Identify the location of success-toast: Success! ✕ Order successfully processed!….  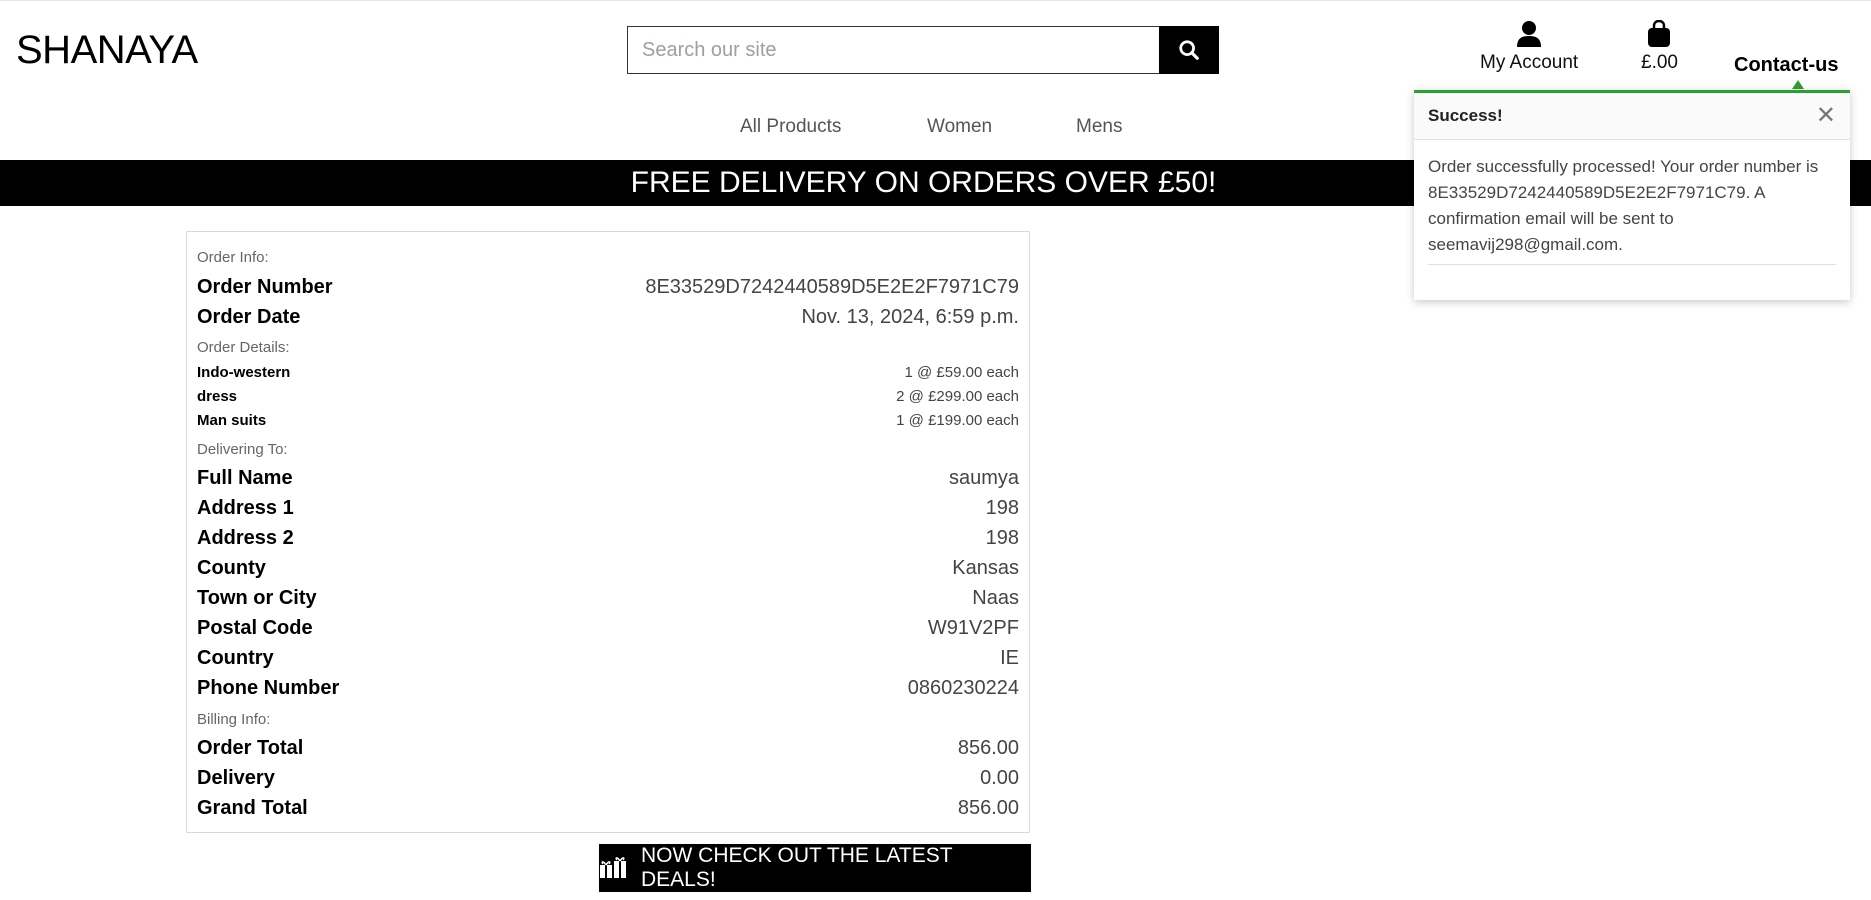
(1632, 195).